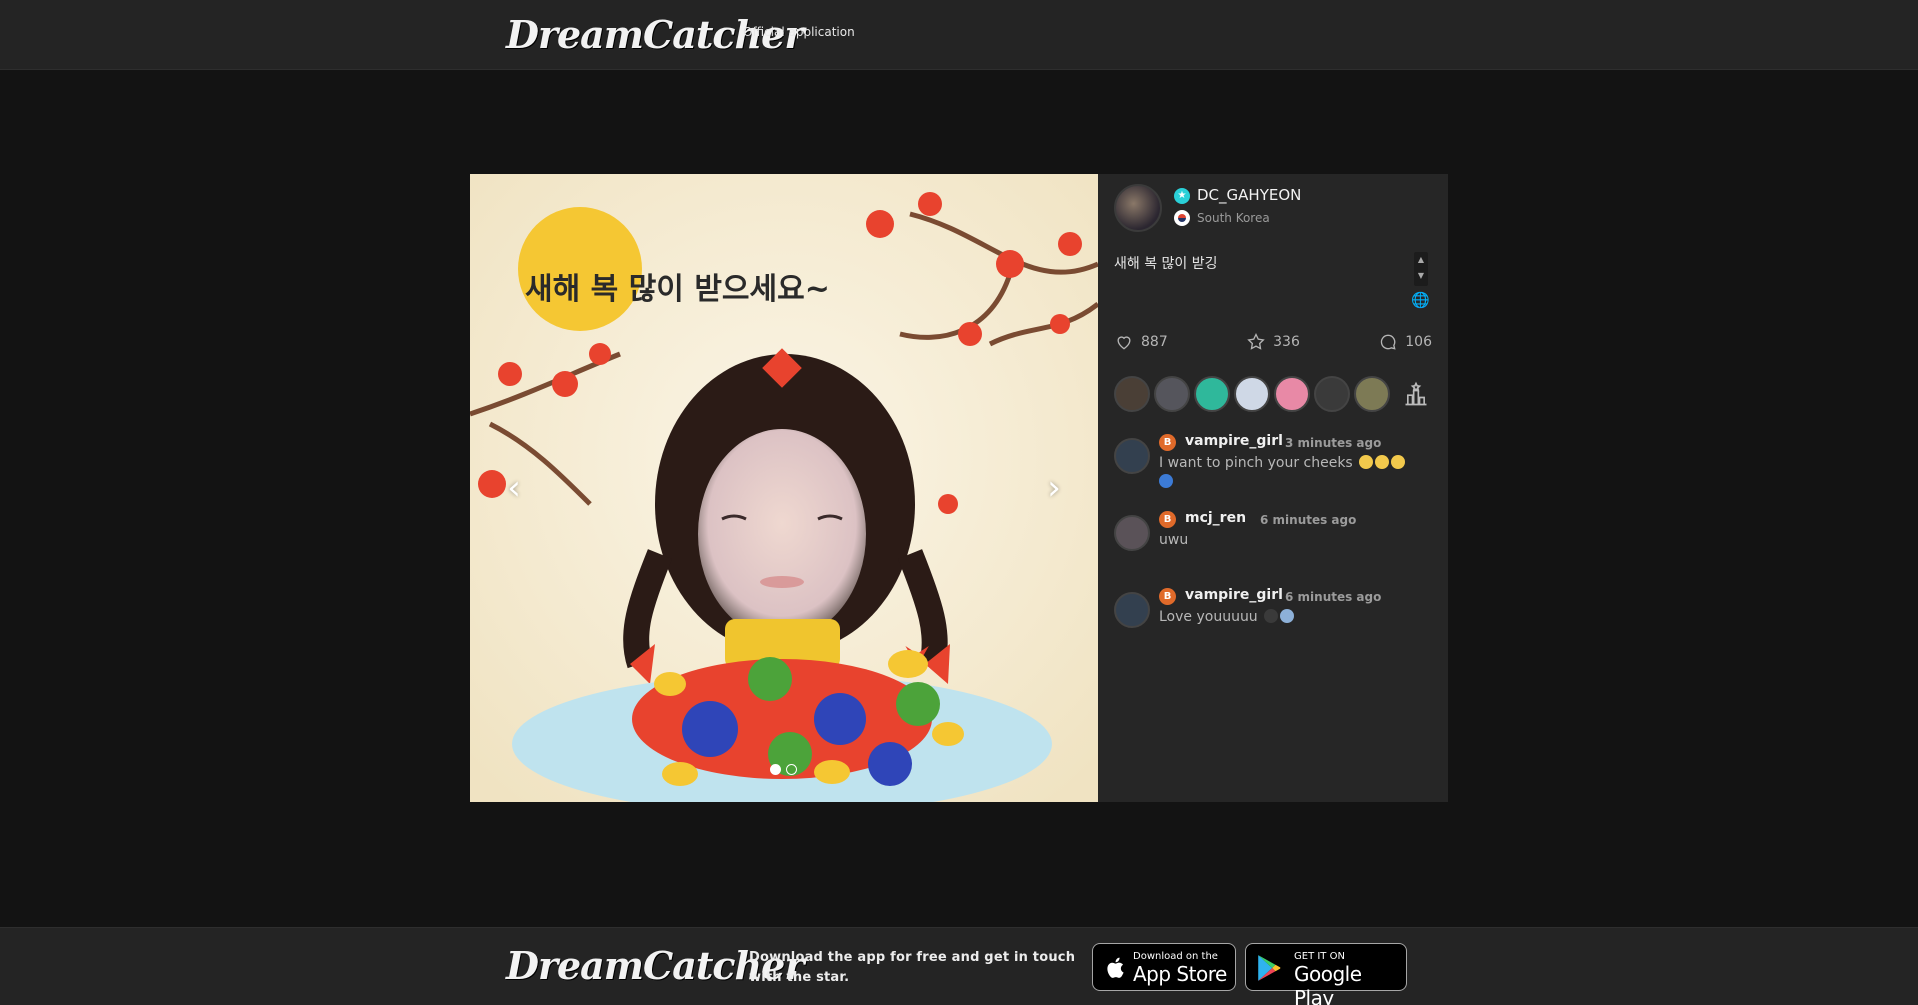 The width and height of the screenshot is (1918, 1005). I want to click on previous-slide-button: ‹, so click(514, 488).